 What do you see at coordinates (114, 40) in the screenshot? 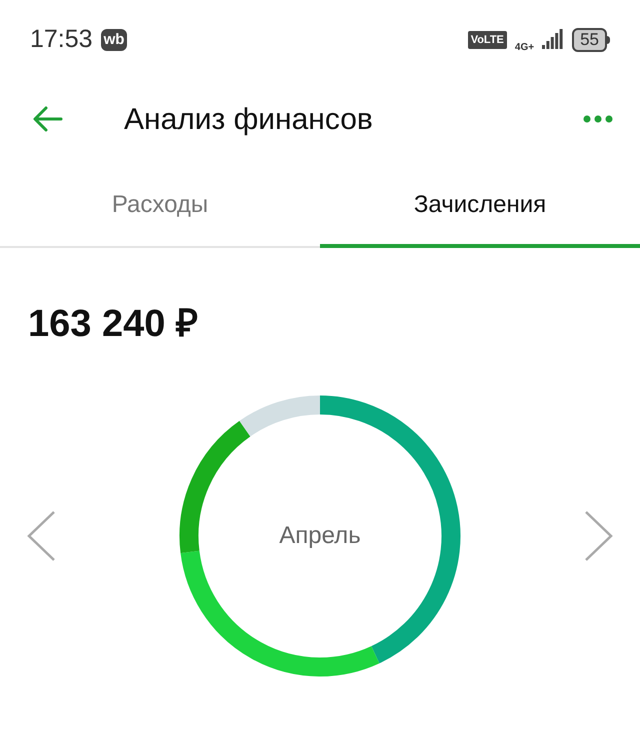
I see `app-badge: wb` at bounding box center [114, 40].